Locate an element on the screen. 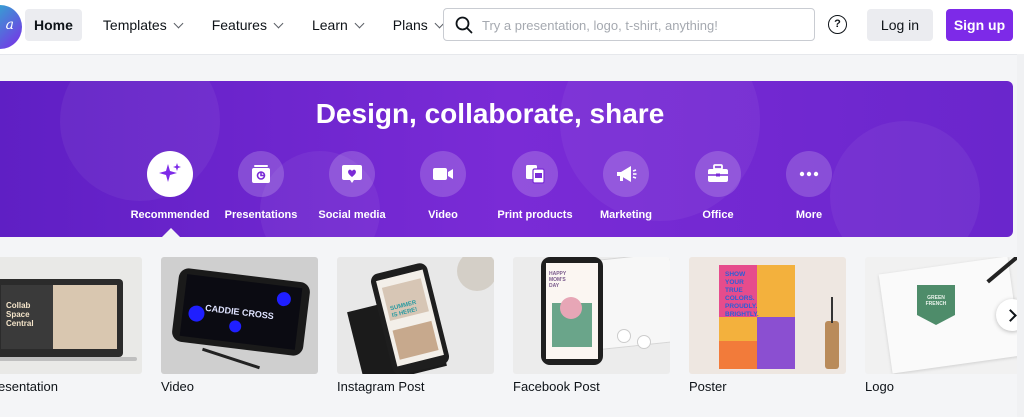 Image resolution: width=1024 pixels, height=417 pixels. thumb-text: SHOW is located at coordinates (735, 274).